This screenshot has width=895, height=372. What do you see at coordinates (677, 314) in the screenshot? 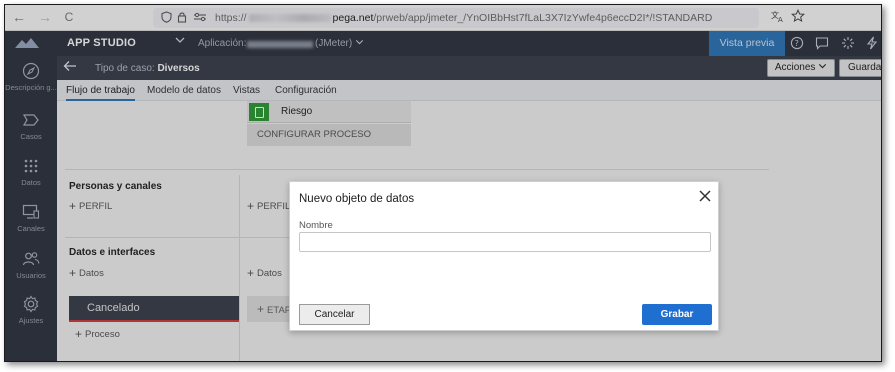
I see `save-button: Grabar` at bounding box center [677, 314].